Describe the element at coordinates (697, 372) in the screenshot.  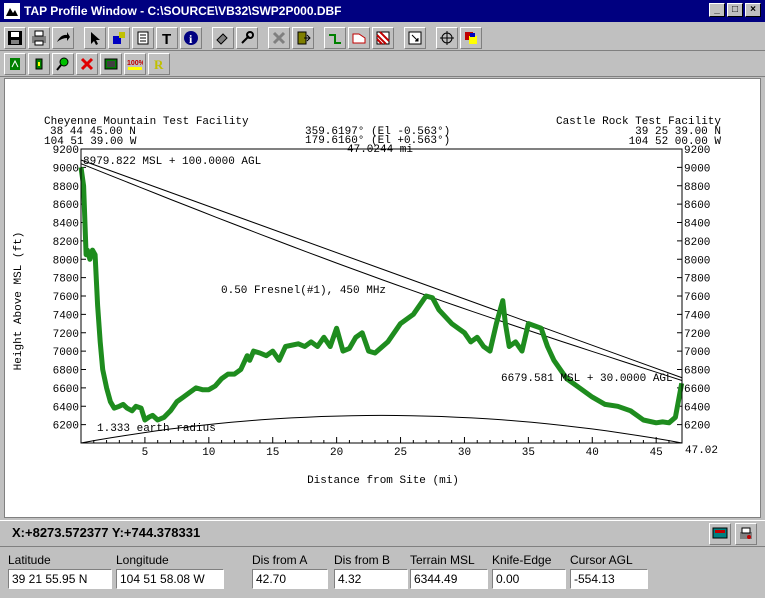
I see `y-tick-label-right: 6800` at that location.